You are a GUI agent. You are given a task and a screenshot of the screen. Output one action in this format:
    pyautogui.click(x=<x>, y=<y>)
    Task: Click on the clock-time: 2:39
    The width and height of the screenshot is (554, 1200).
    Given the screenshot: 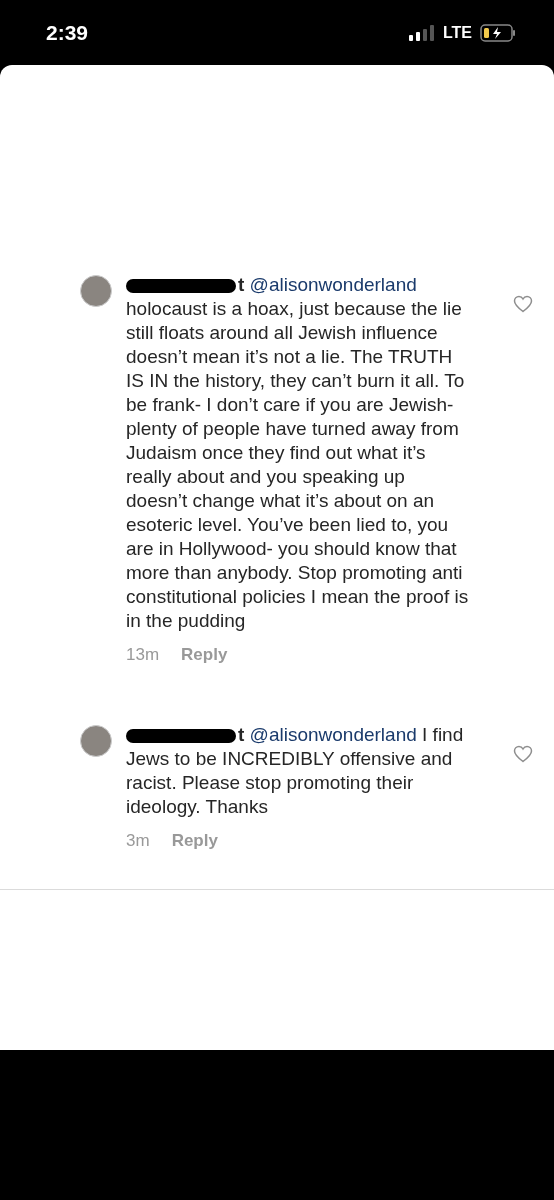 What is the action you would take?
    pyautogui.click(x=67, y=32)
    